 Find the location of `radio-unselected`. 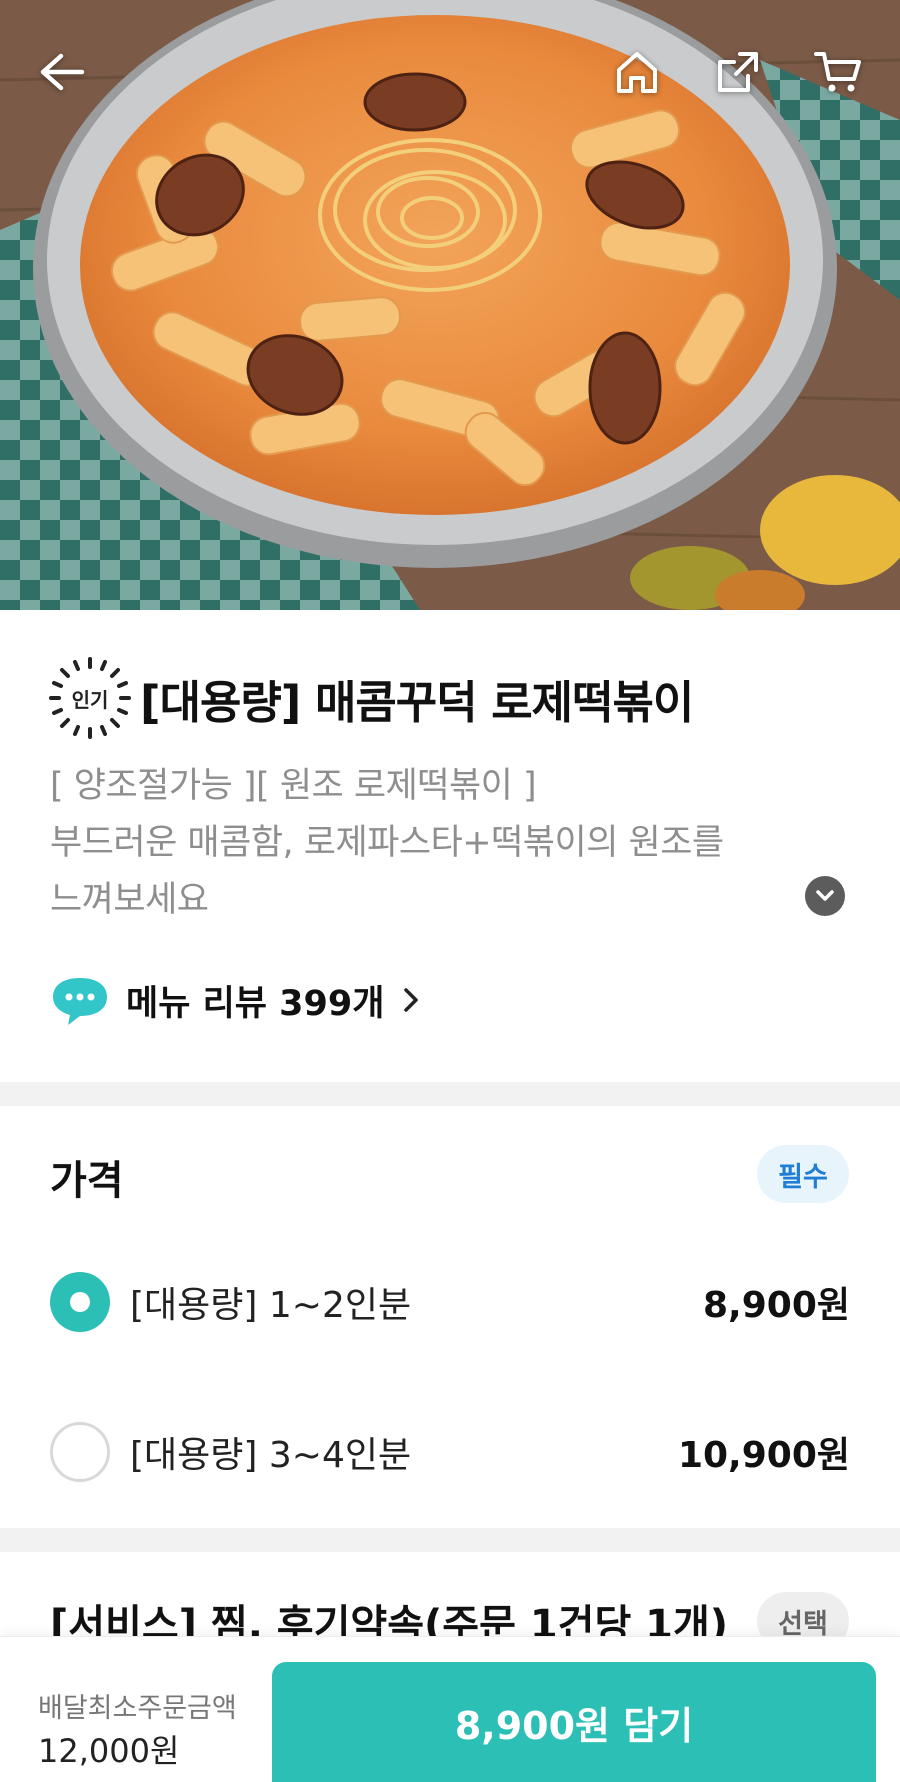

radio-unselected is located at coordinates (80, 1452).